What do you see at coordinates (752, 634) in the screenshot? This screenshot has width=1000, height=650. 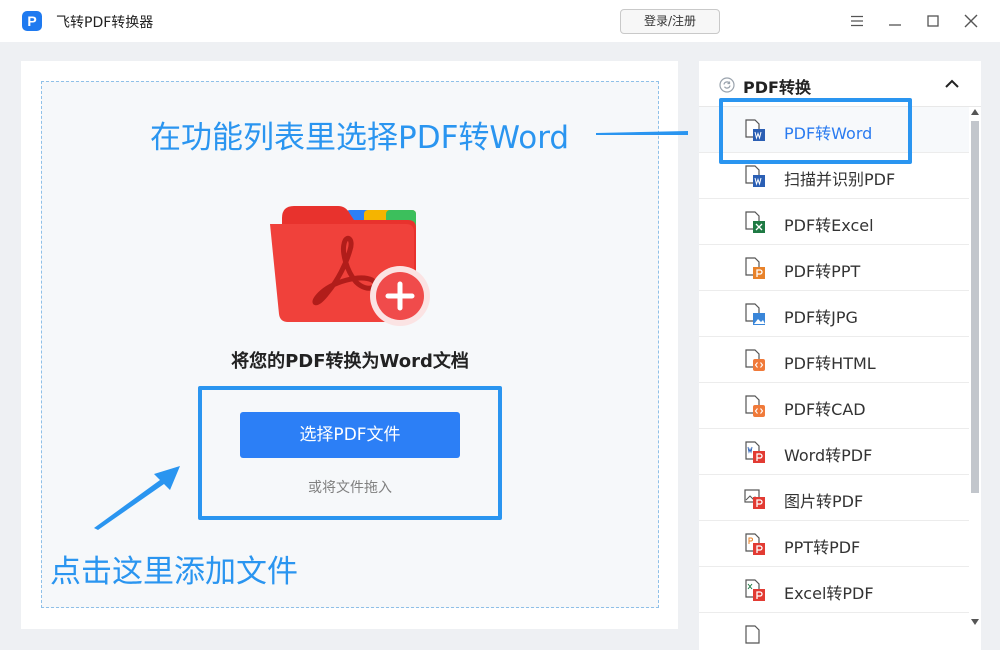 I see `file-icon` at bounding box center [752, 634].